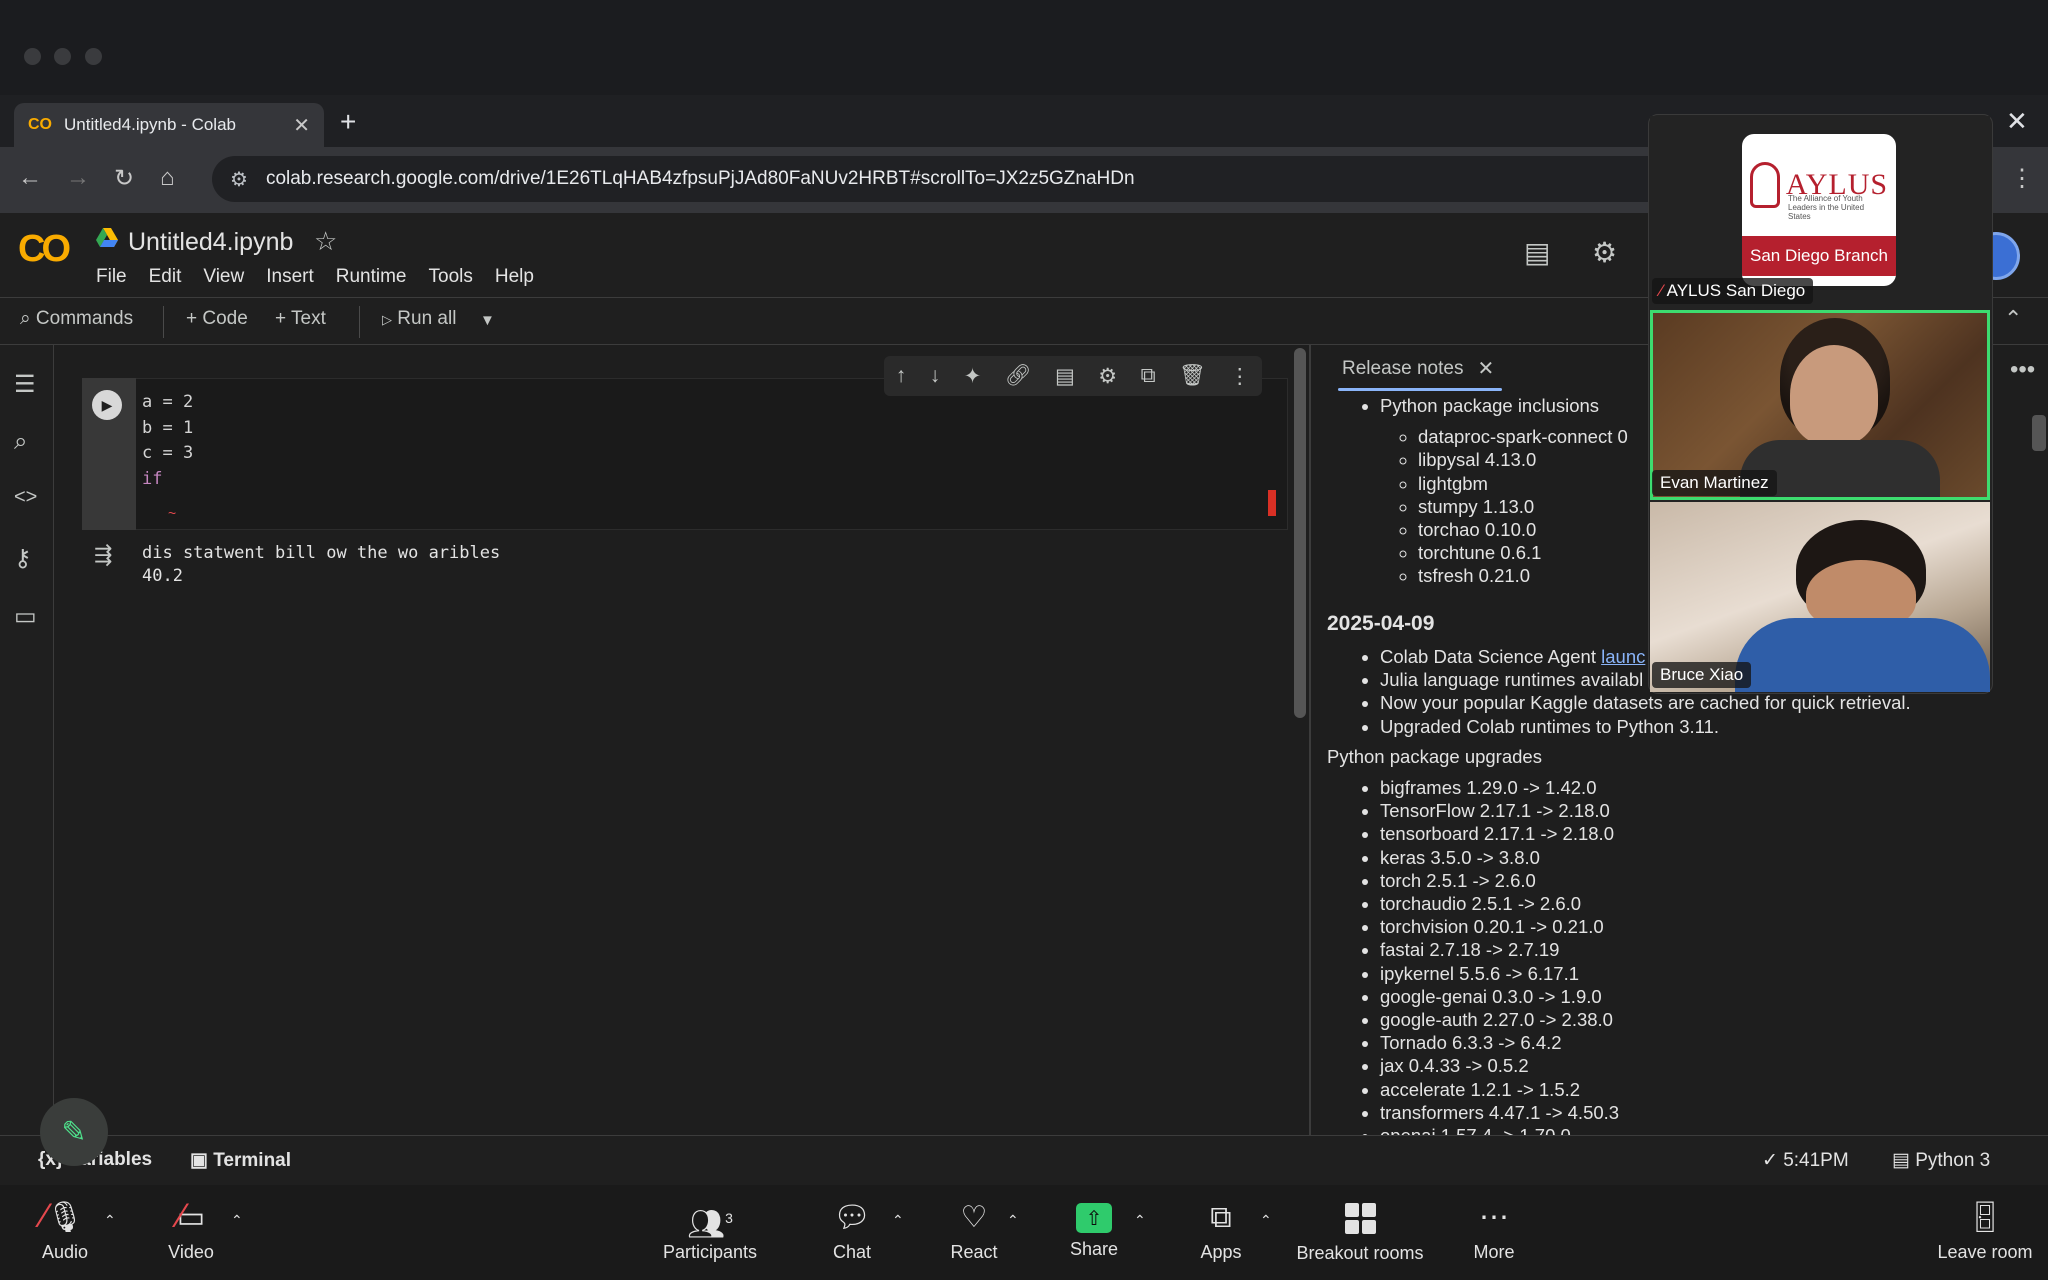  I want to click on more-button: ⋯ More, so click(1494, 1231).